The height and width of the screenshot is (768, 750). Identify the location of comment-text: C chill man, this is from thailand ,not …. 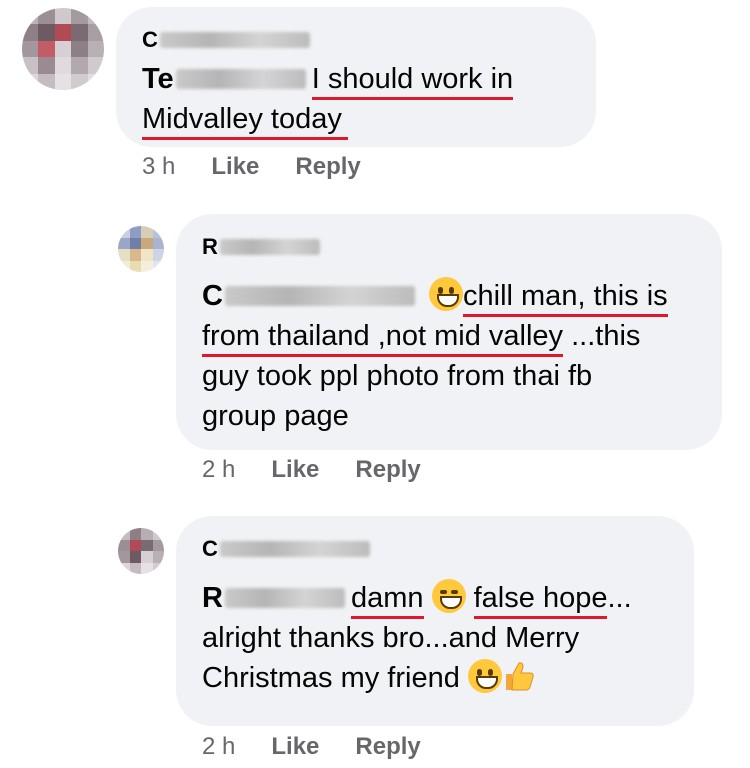
(462, 356).